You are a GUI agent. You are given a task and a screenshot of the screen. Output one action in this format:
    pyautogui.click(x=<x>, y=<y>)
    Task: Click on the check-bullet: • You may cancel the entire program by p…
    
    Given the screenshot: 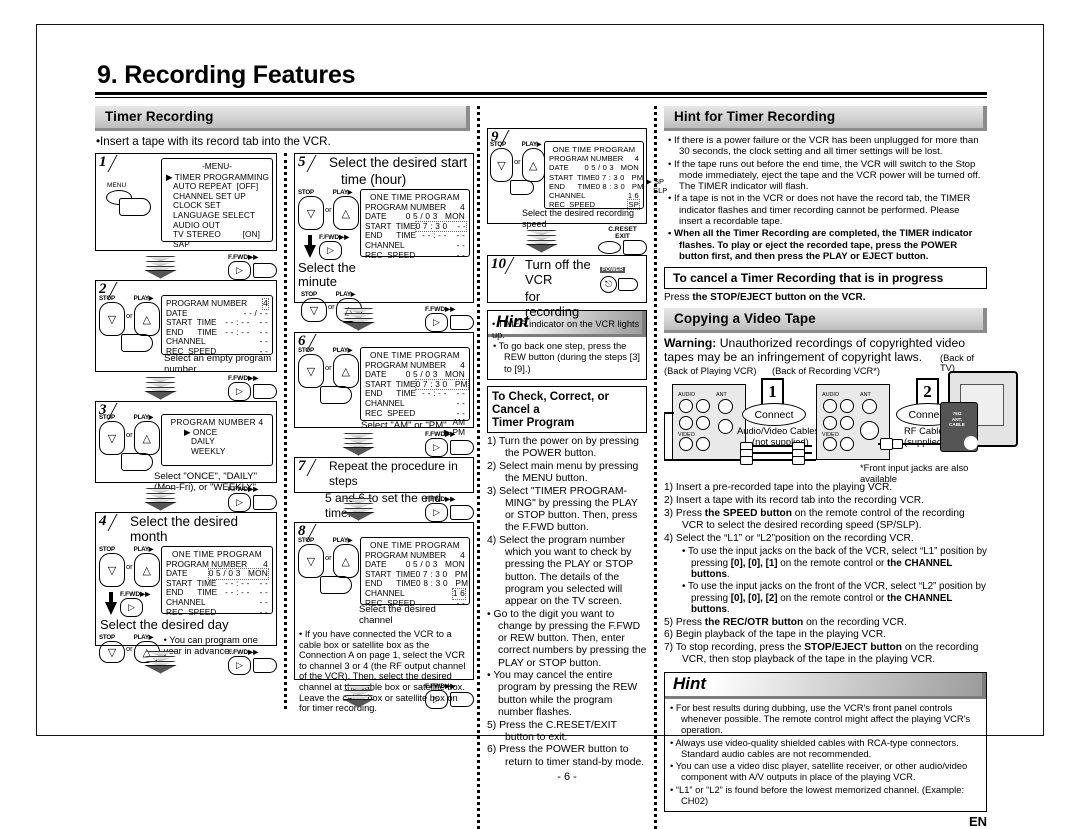 What is the action you would take?
    pyautogui.click(x=562, y=694)
    